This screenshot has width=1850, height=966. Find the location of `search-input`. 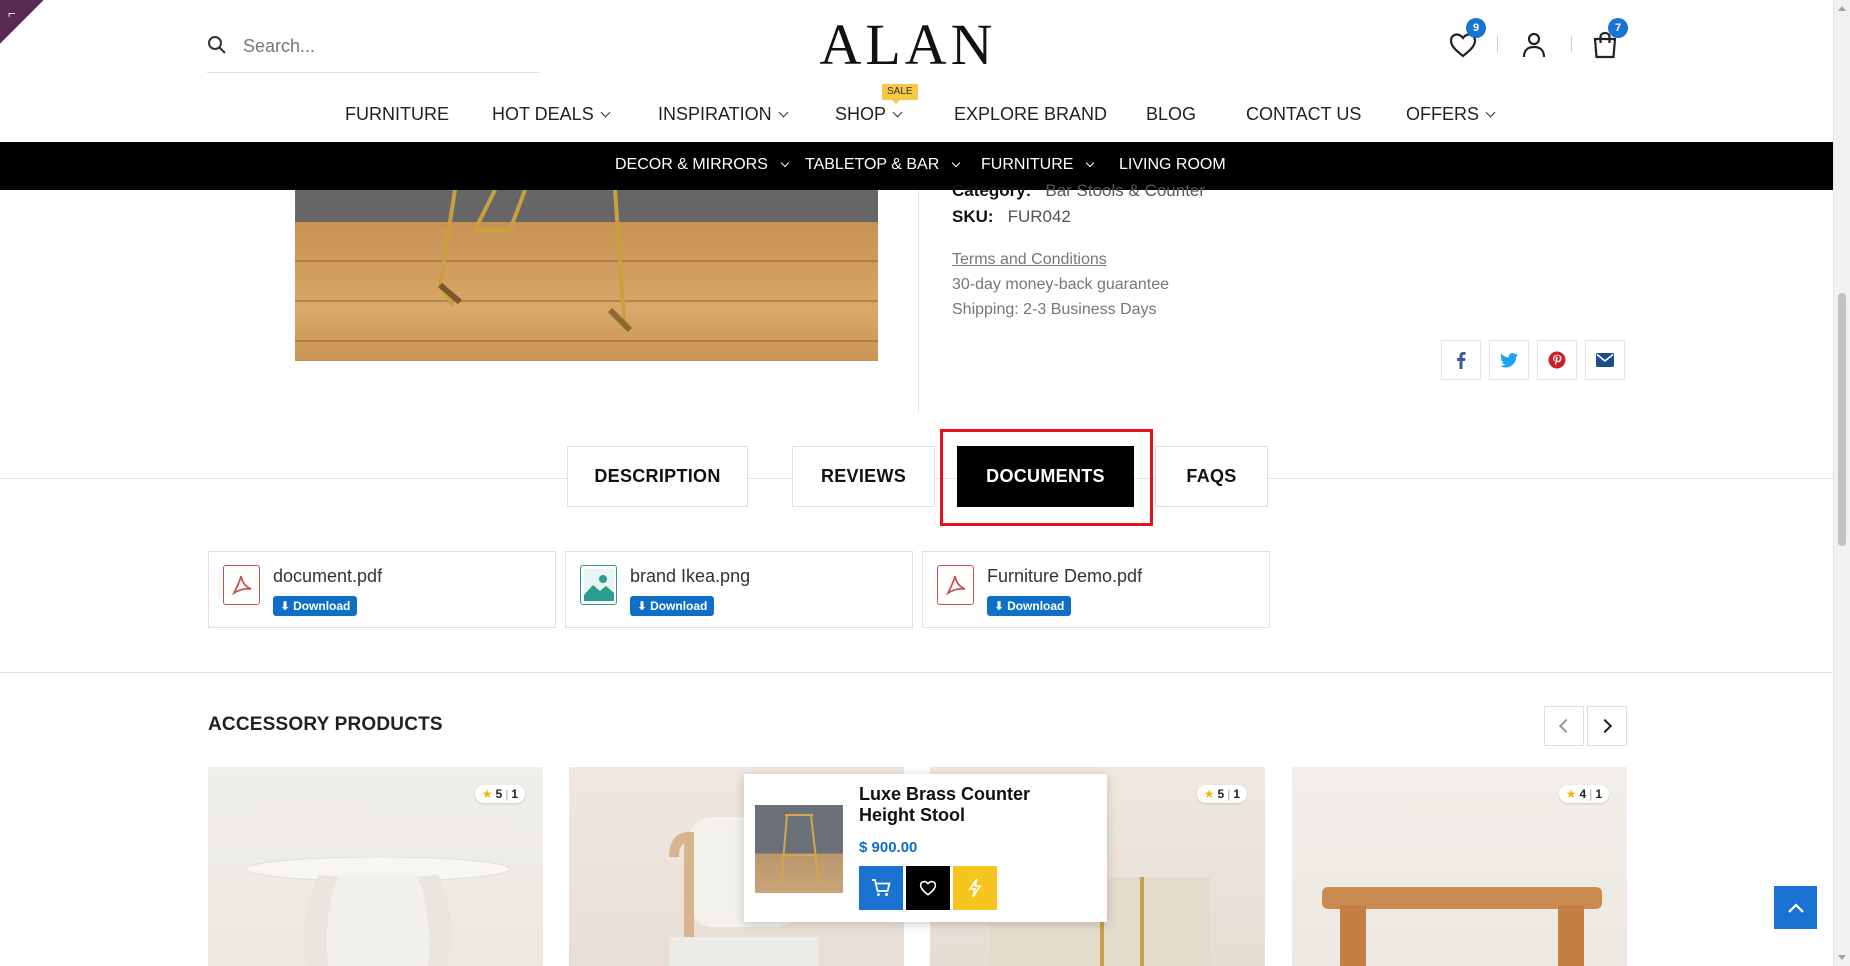

search-input is located at coordinates (383, 46).